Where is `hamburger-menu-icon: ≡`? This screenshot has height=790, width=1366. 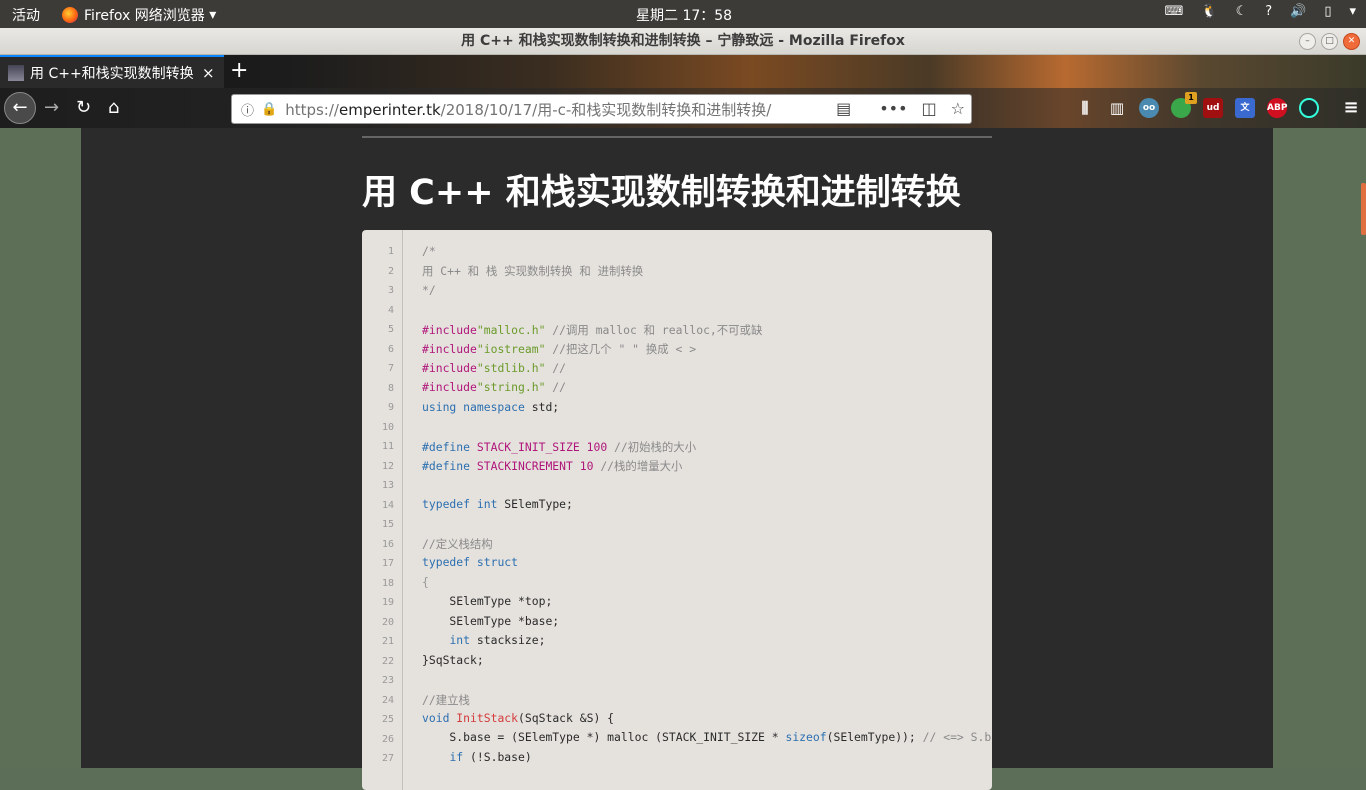 hamburger-menu-icon: ≡ is located at coordinates (1351, 108).